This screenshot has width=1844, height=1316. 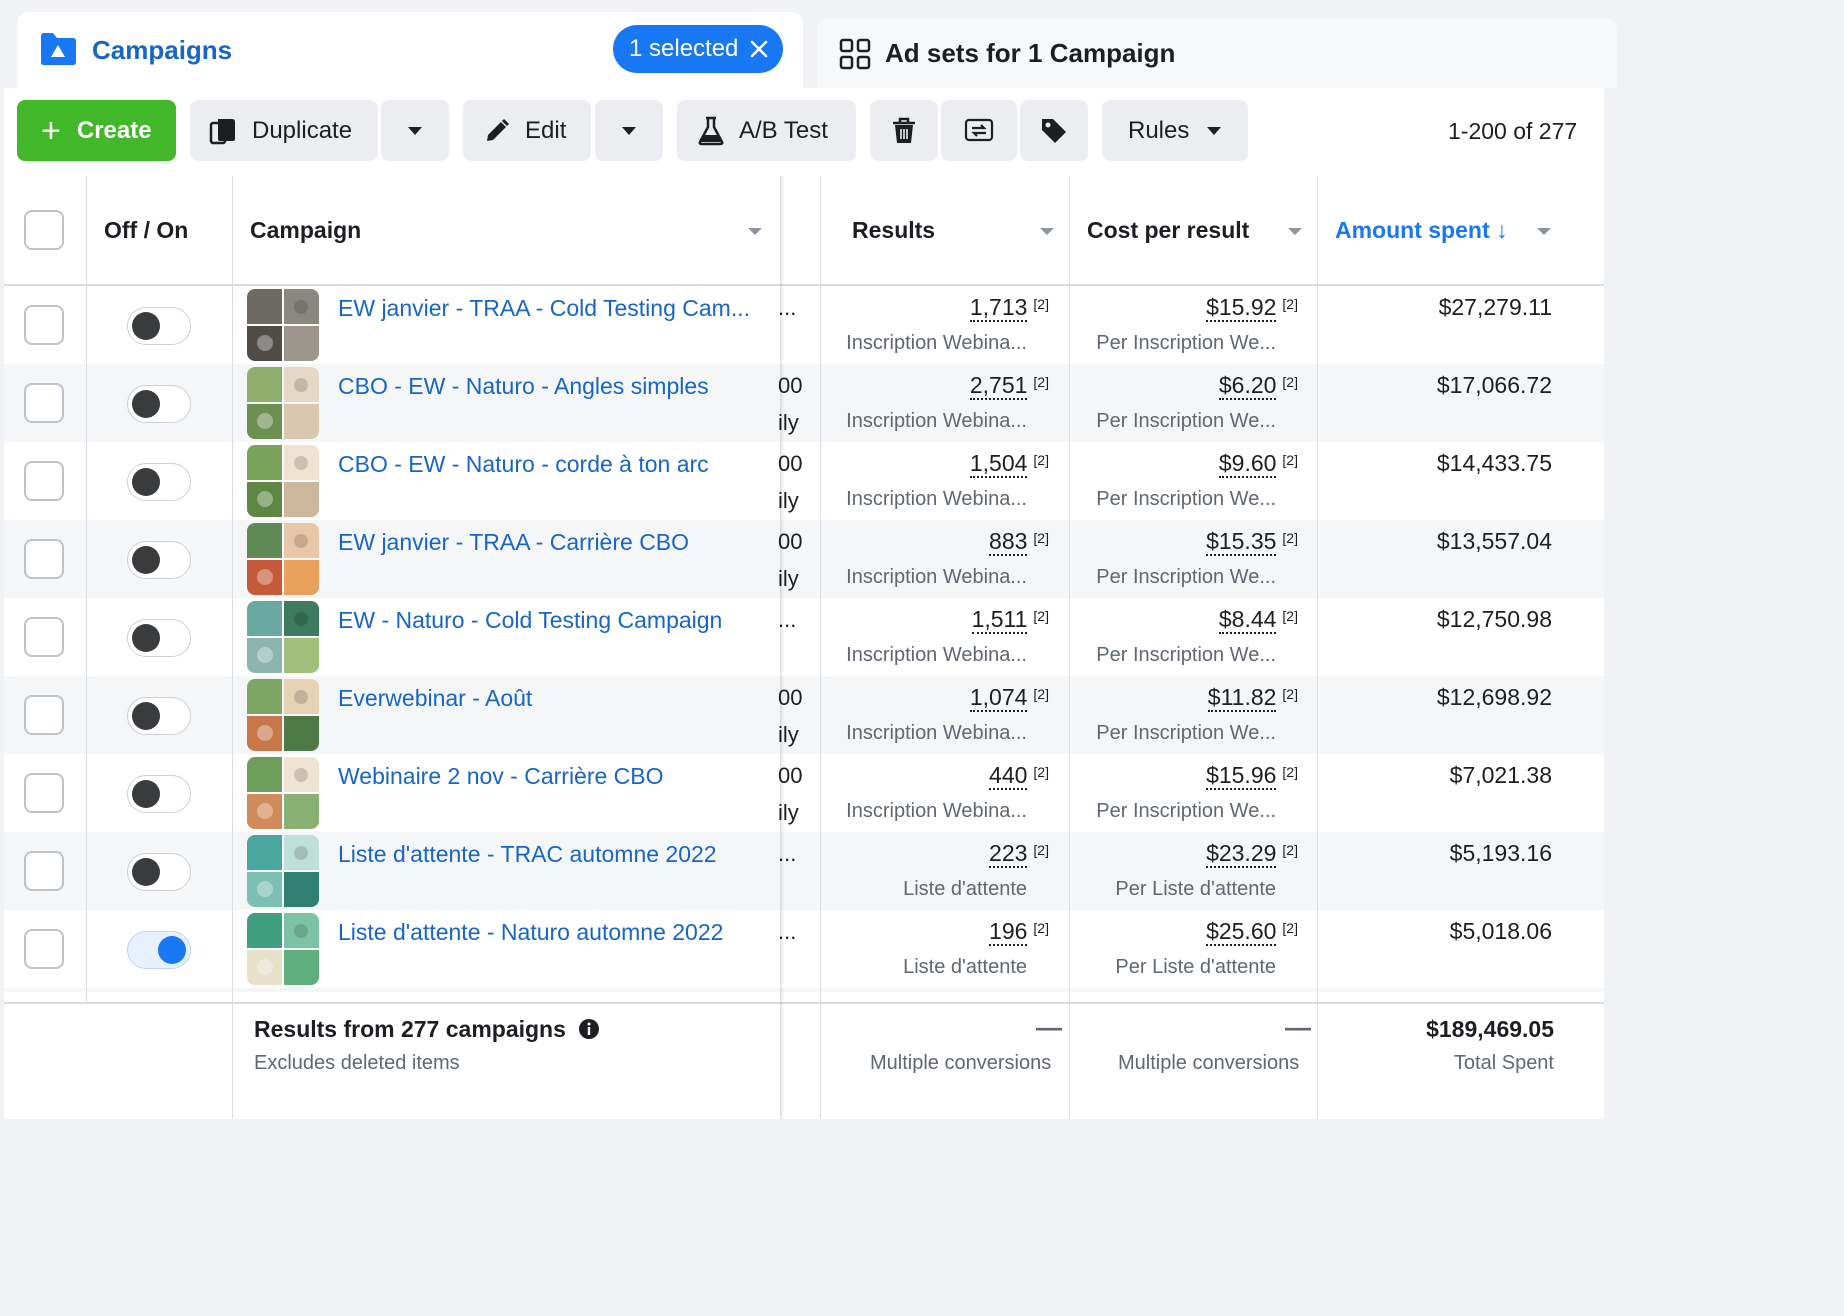 I want to click on column-header-results: Results, so click(x=893, y=230).